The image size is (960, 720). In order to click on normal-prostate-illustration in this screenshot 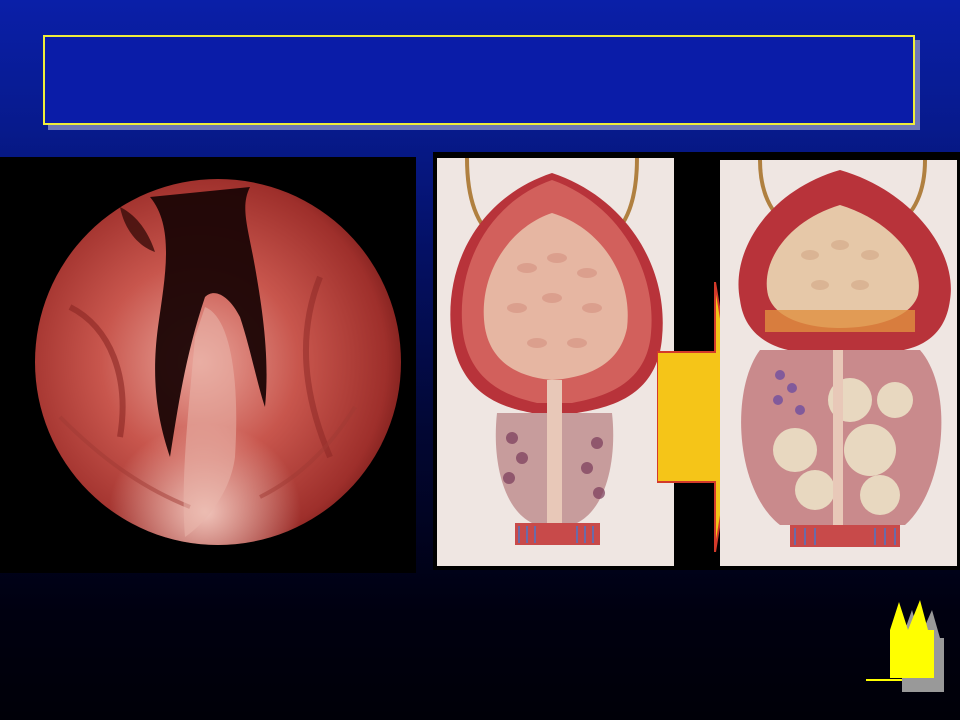, I will do `click(555, 362)`.